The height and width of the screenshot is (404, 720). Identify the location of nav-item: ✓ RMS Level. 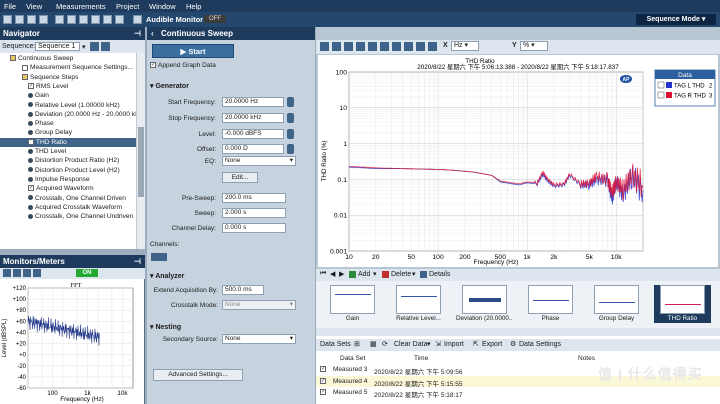
(68, 86).